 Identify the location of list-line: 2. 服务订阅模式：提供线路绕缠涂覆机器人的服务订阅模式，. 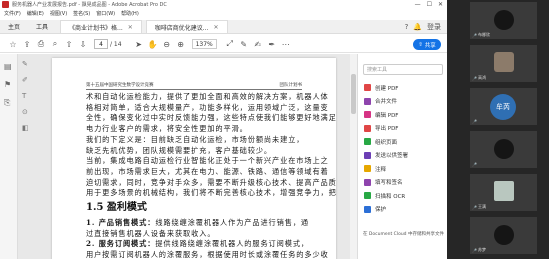
(201, 244).